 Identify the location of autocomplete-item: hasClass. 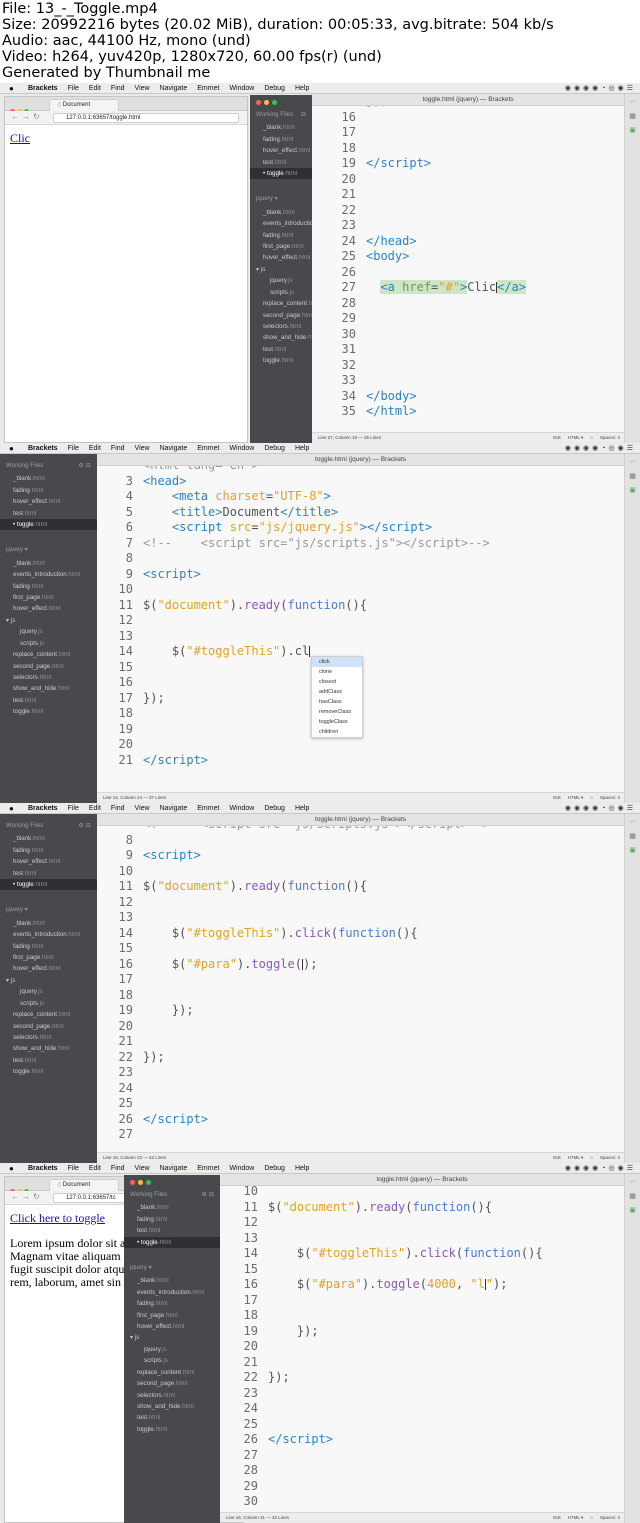
(337, 702).